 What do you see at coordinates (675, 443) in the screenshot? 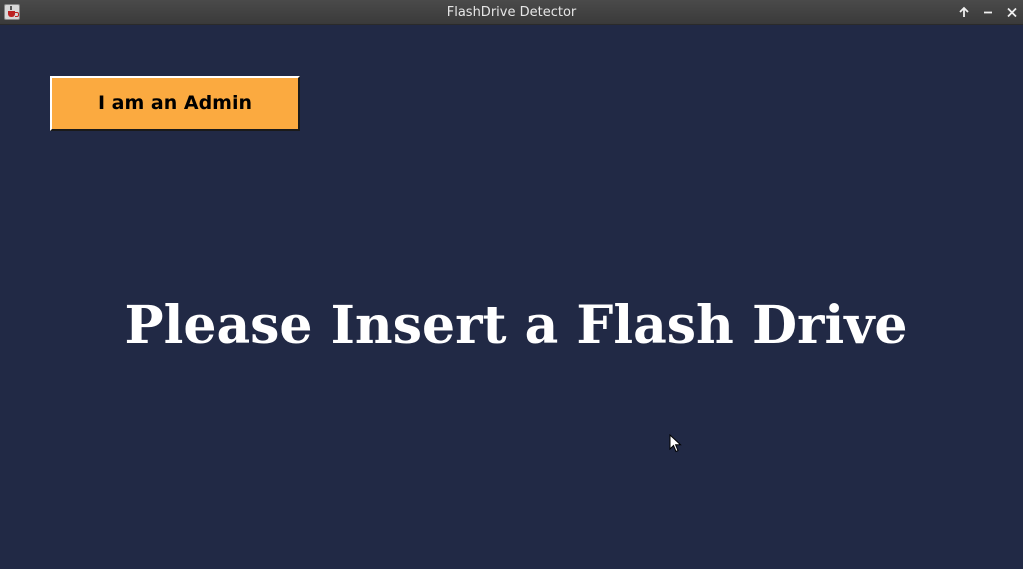
I see `mouse-pointer-icon` at bounding box center [675, 443].